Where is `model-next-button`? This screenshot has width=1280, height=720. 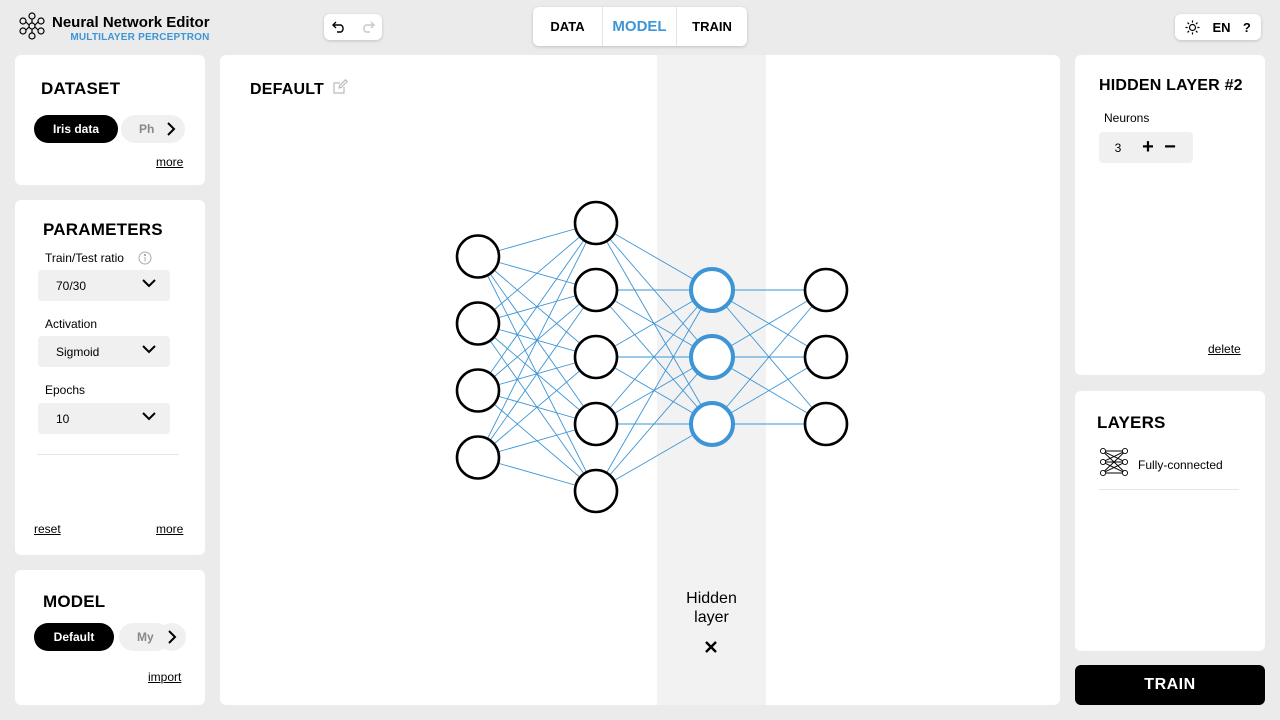
model-next-button is located at coordinates (172, 637).